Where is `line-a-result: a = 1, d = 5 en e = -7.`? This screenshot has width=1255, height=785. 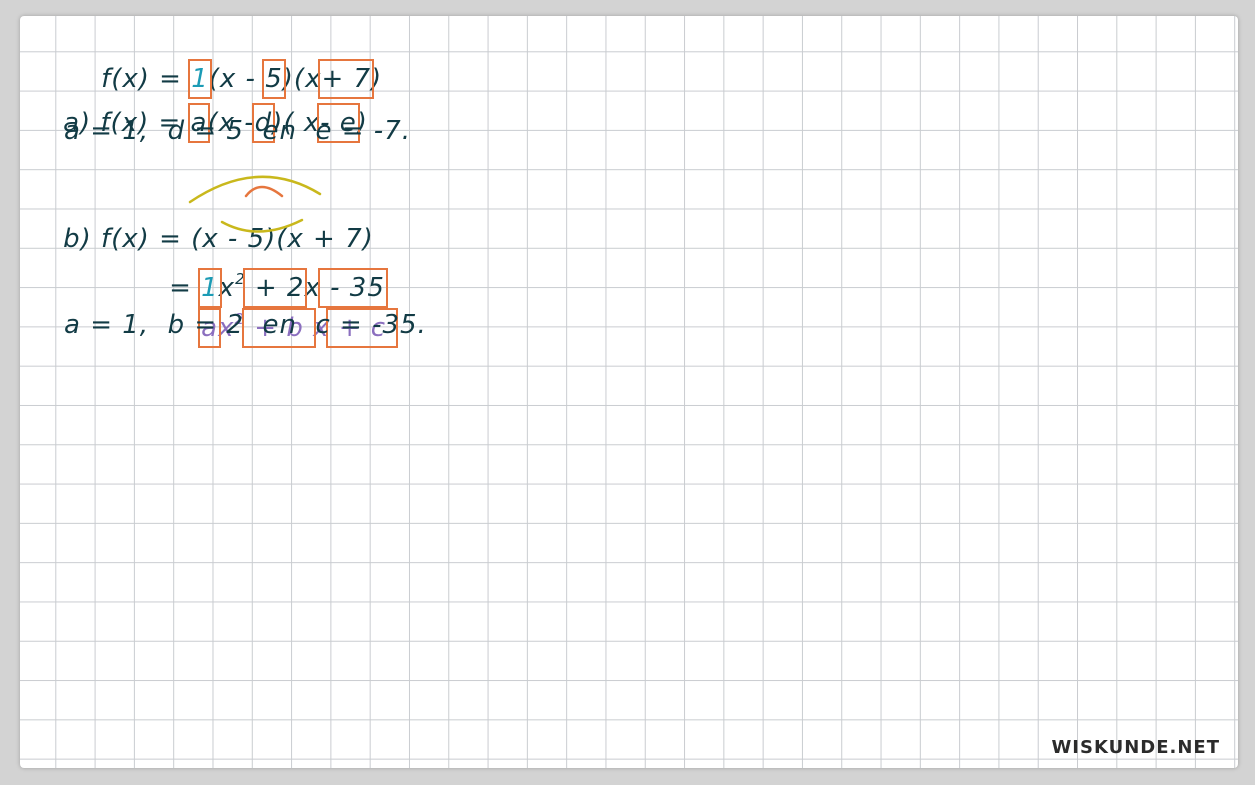
line-a-result: a = 1, d = 5 en e = -7. is located at coordinates (237, 131).